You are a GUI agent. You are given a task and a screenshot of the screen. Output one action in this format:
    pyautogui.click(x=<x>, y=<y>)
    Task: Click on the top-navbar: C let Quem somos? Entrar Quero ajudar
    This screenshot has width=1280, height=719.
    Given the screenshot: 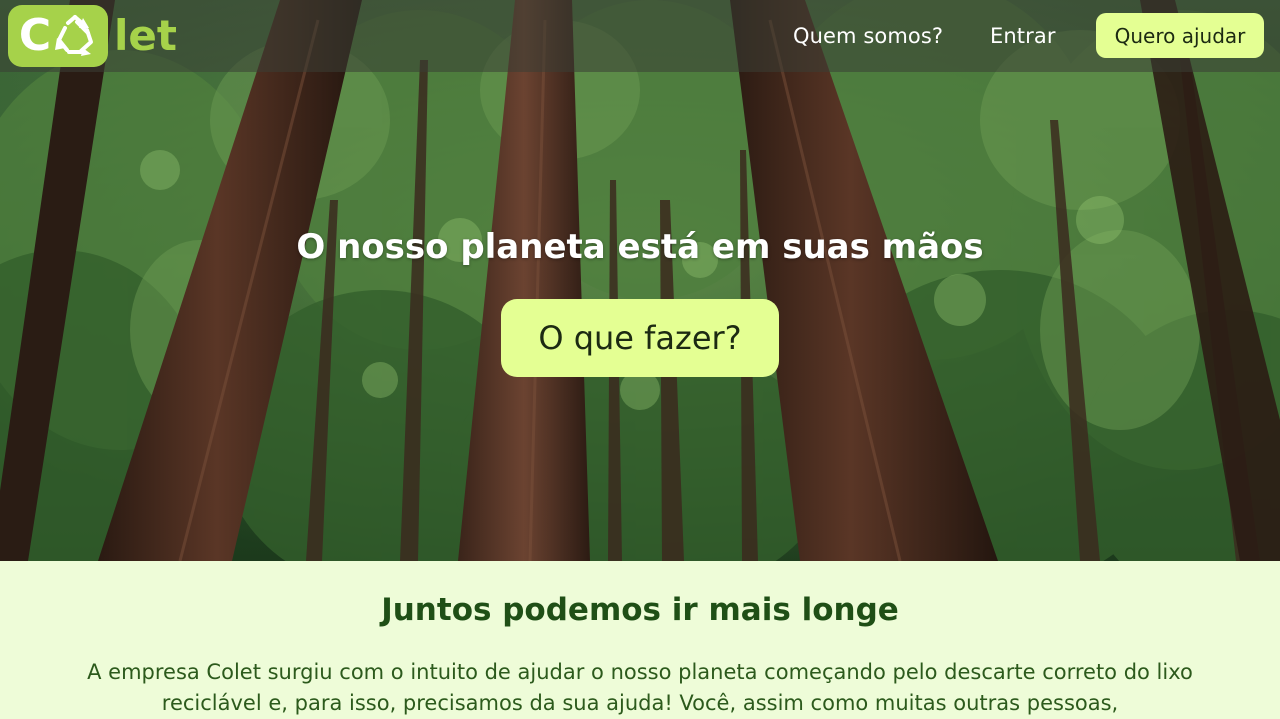 What is the action you would take?
    pyautogui.click(x=640, y=36)
    